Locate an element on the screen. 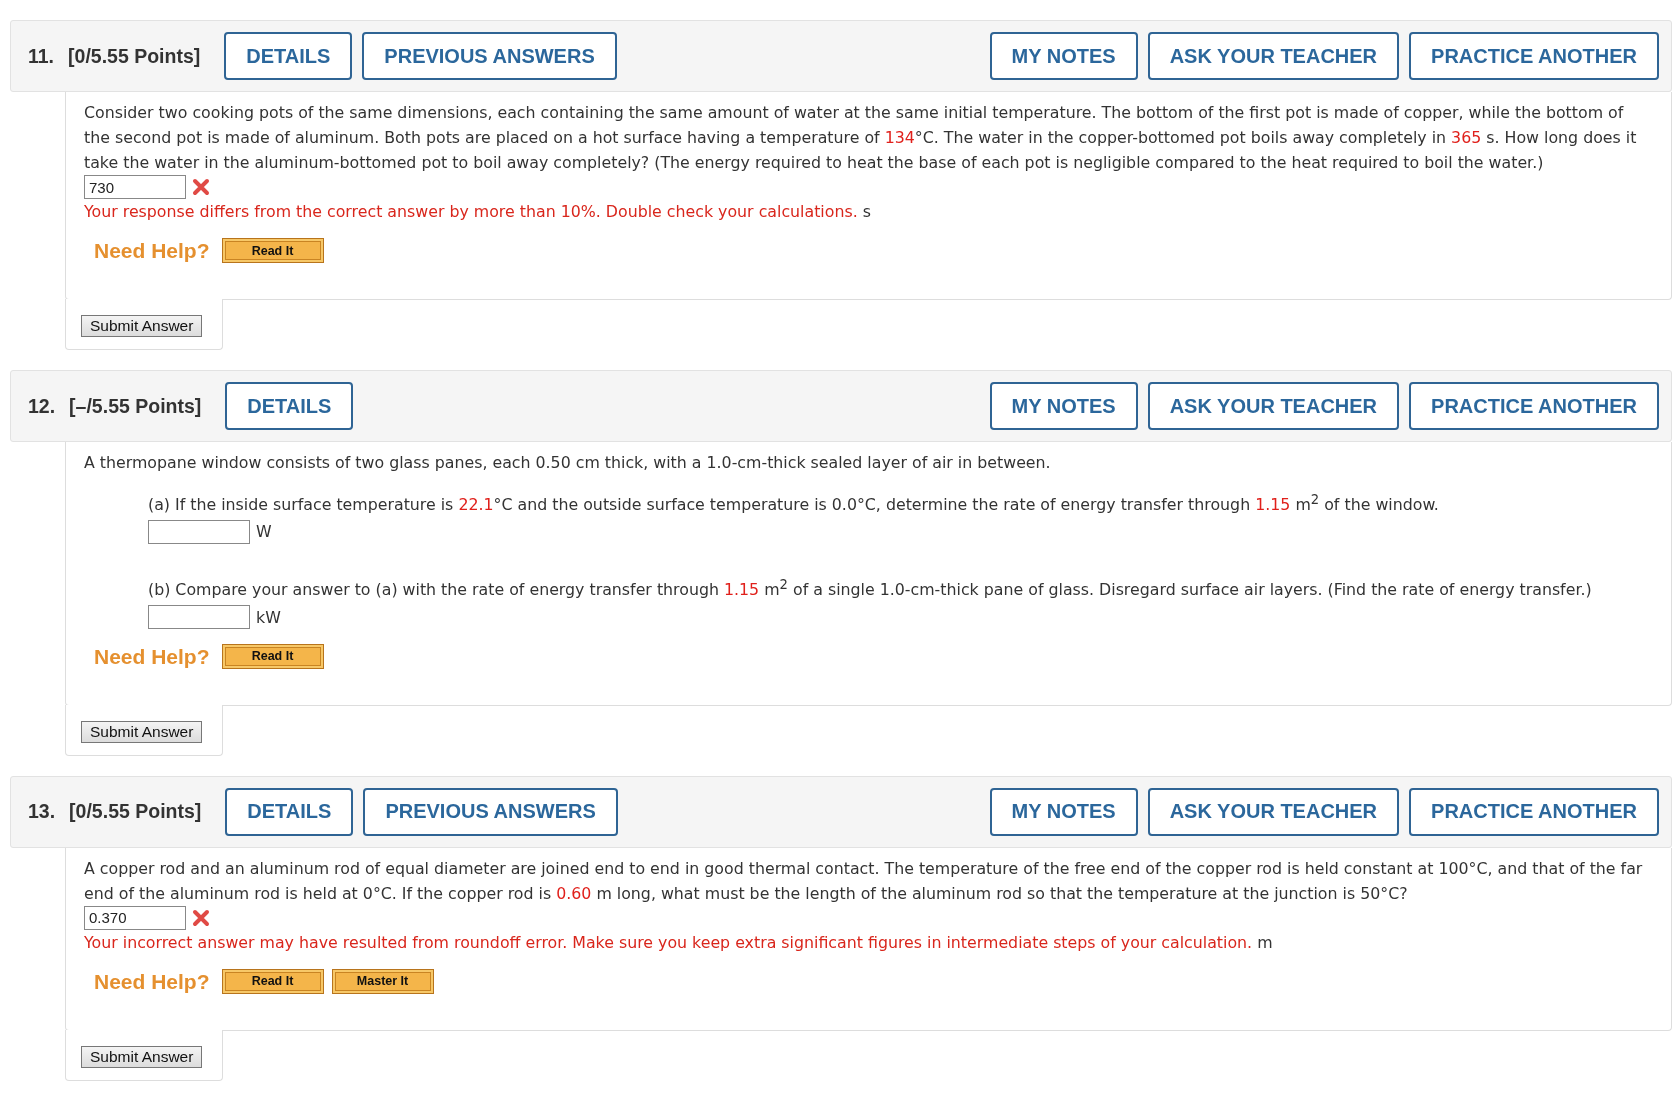 This screenshot has height=1096, width=1678. unit-label: kW is located at coordinates (268, 617).